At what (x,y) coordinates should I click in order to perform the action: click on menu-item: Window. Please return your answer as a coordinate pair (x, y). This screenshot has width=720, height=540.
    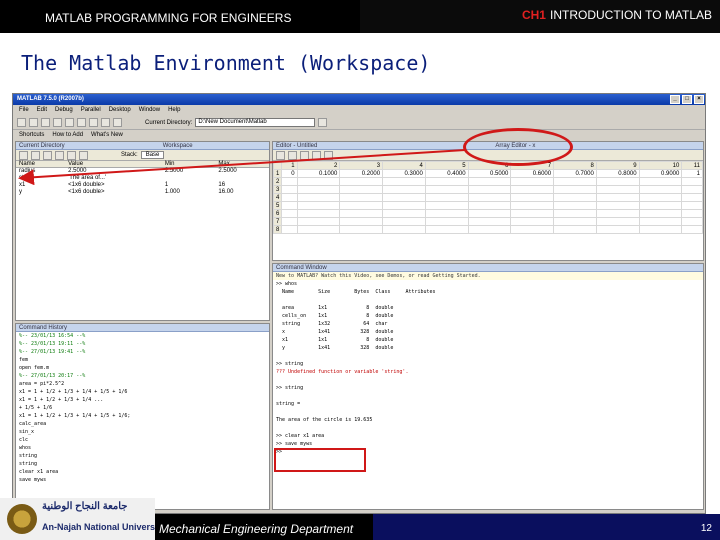
    Looking at the image, I should click on (149, 110).